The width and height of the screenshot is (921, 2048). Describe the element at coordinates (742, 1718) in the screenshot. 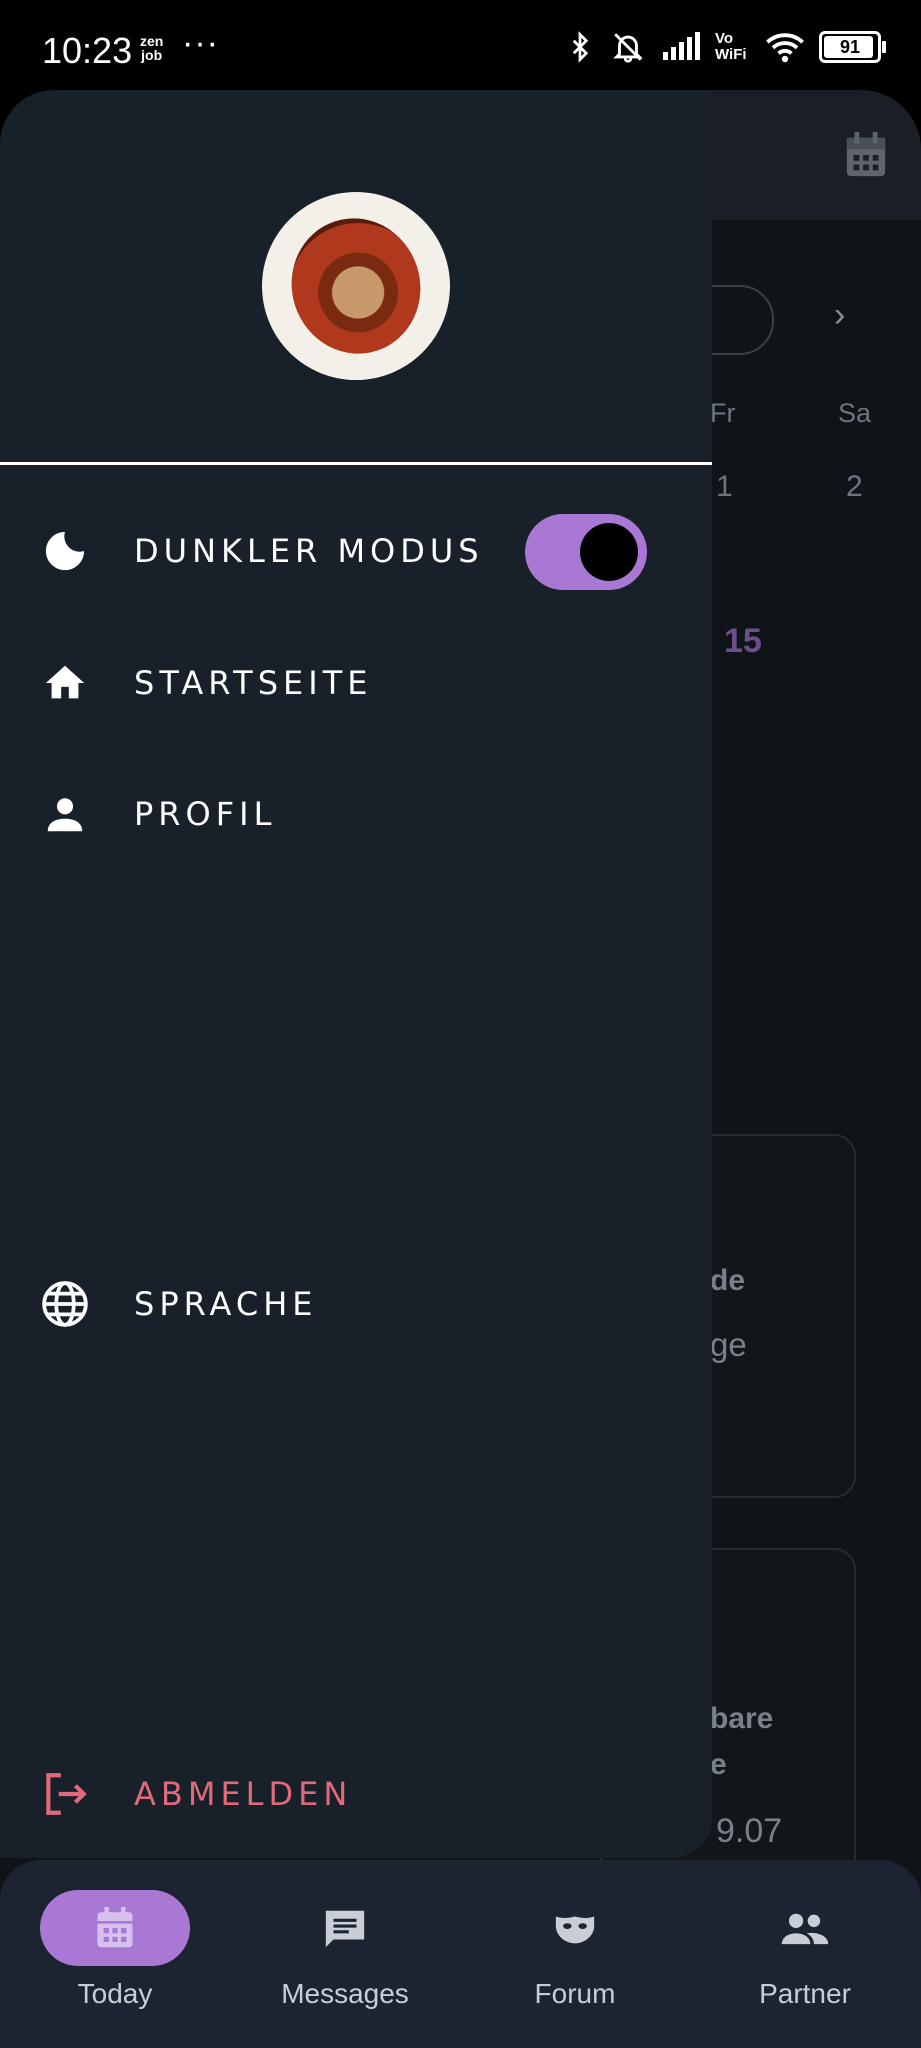

I see `card-title: bare` at that location.